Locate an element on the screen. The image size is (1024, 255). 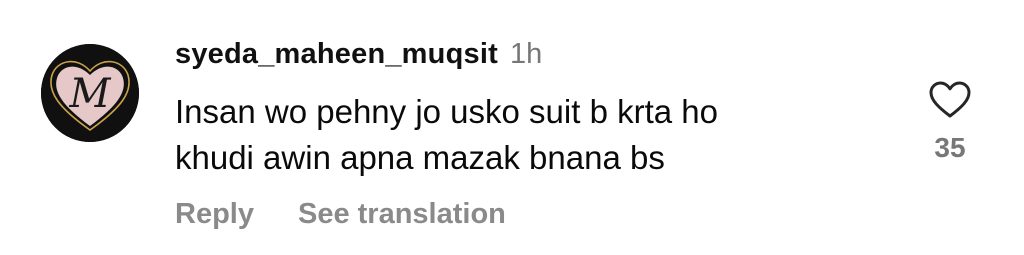
see-translation-button: See translation is located at coordinates (402, 214).